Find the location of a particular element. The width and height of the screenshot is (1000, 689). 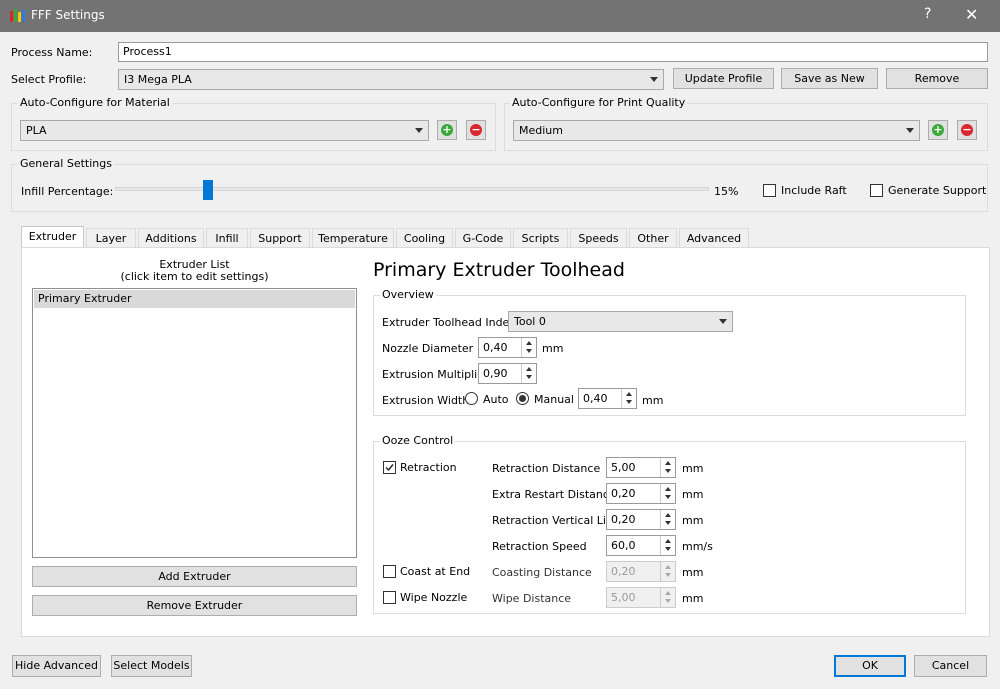

infill-percentage-label: Infill Percentage: is located at coordinates (67, 191).